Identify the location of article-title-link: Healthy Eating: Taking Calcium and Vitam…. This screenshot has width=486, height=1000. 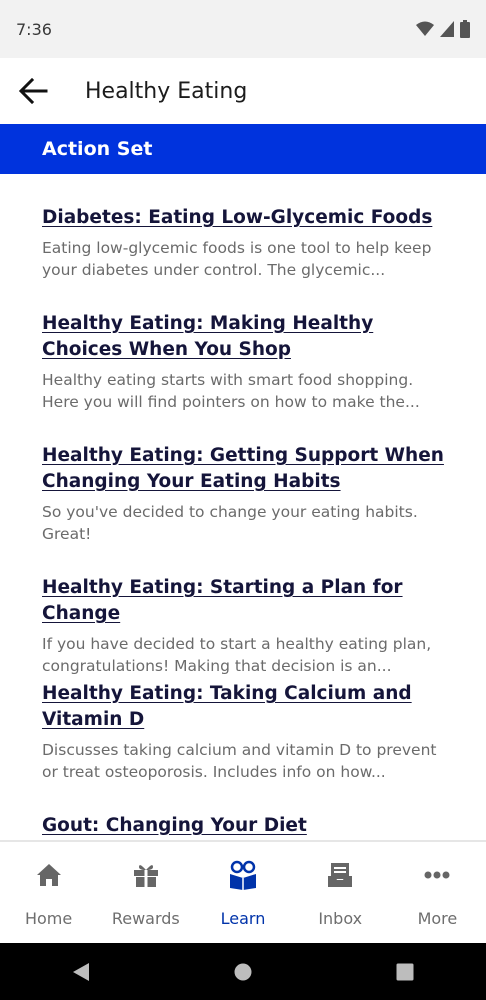
(247, 707).